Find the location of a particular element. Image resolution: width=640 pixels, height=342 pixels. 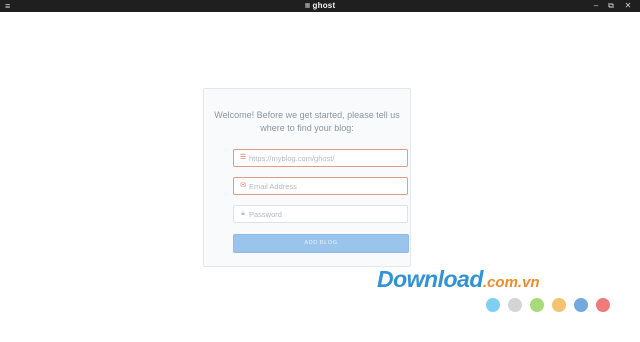

blog-url-input is located at coordinates (324, 158).